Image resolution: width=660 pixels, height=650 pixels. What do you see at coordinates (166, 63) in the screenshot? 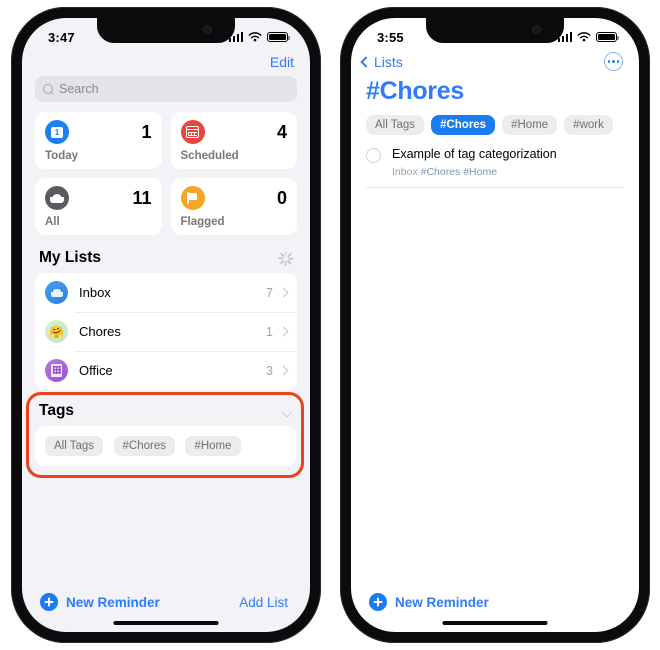
I see `edit-row: Edit` at bounding box center [166, 63].